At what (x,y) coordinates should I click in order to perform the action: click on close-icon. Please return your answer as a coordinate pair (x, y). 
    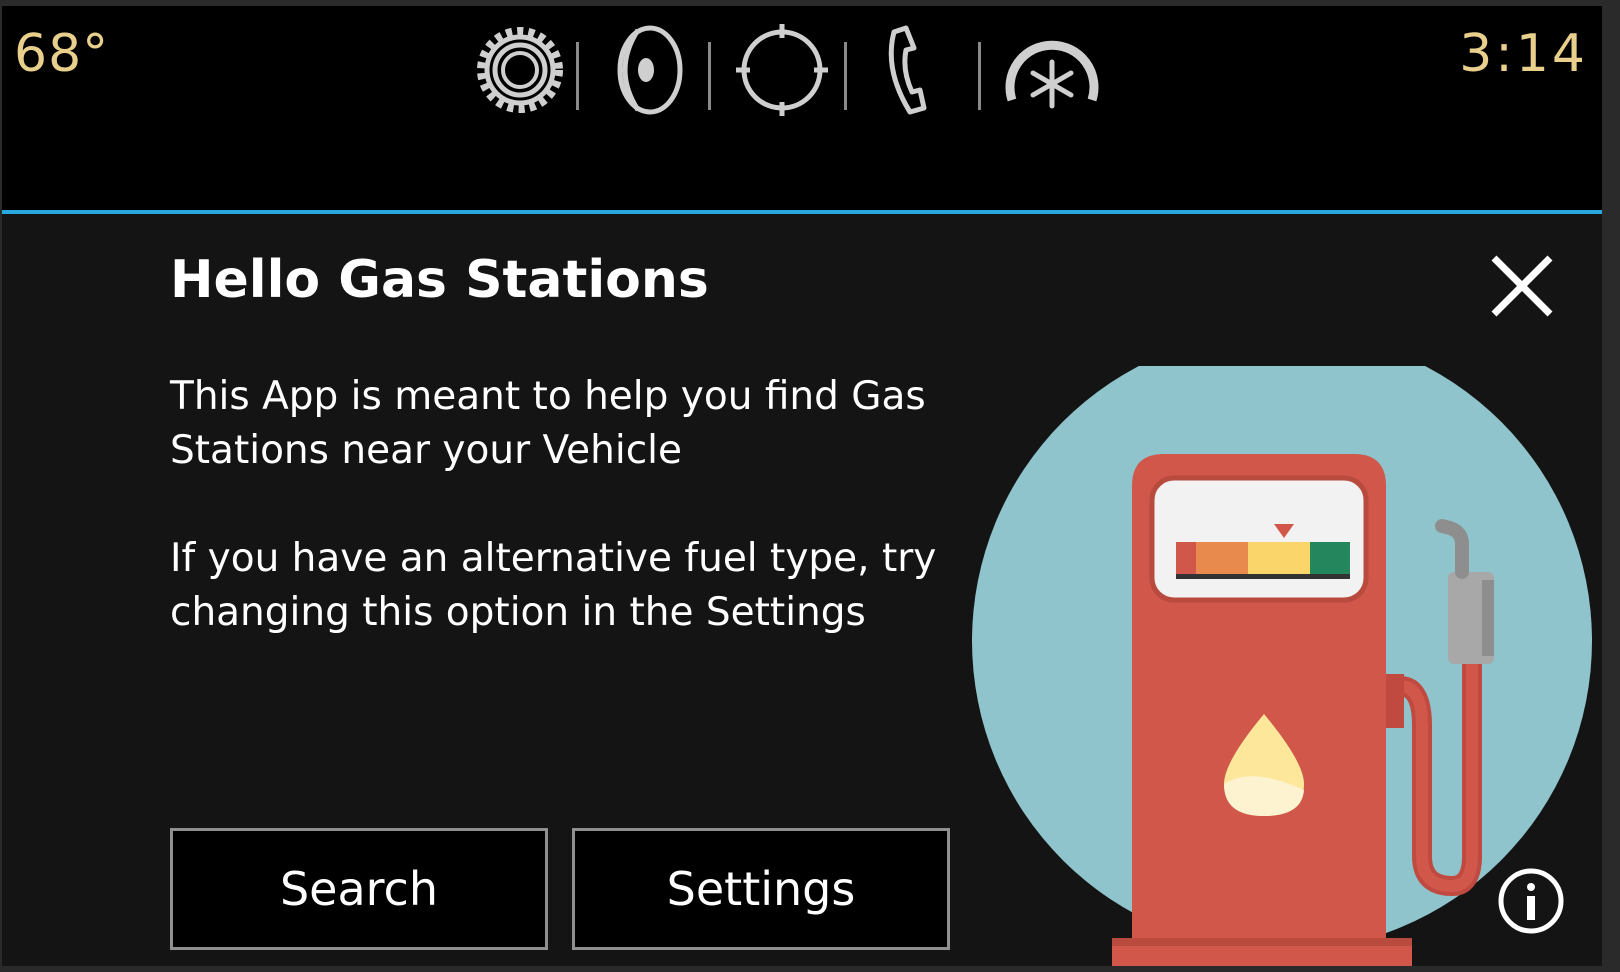
    Looking at the image, I should click on (1522, 286).